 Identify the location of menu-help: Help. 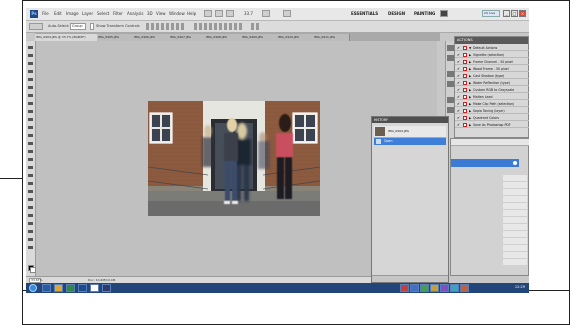
(191, 13).